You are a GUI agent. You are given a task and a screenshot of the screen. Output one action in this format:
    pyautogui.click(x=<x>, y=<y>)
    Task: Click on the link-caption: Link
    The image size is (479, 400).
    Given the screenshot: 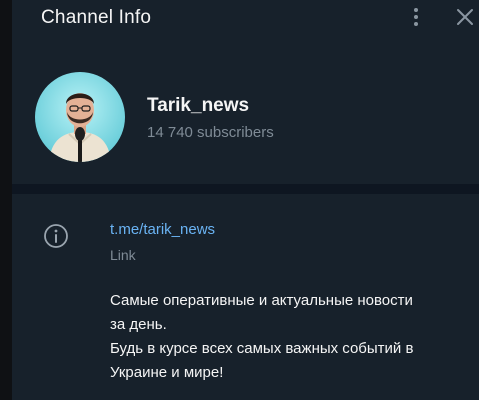 What is the action you would take?
    pyautogui.click(x=123, y=255)
    